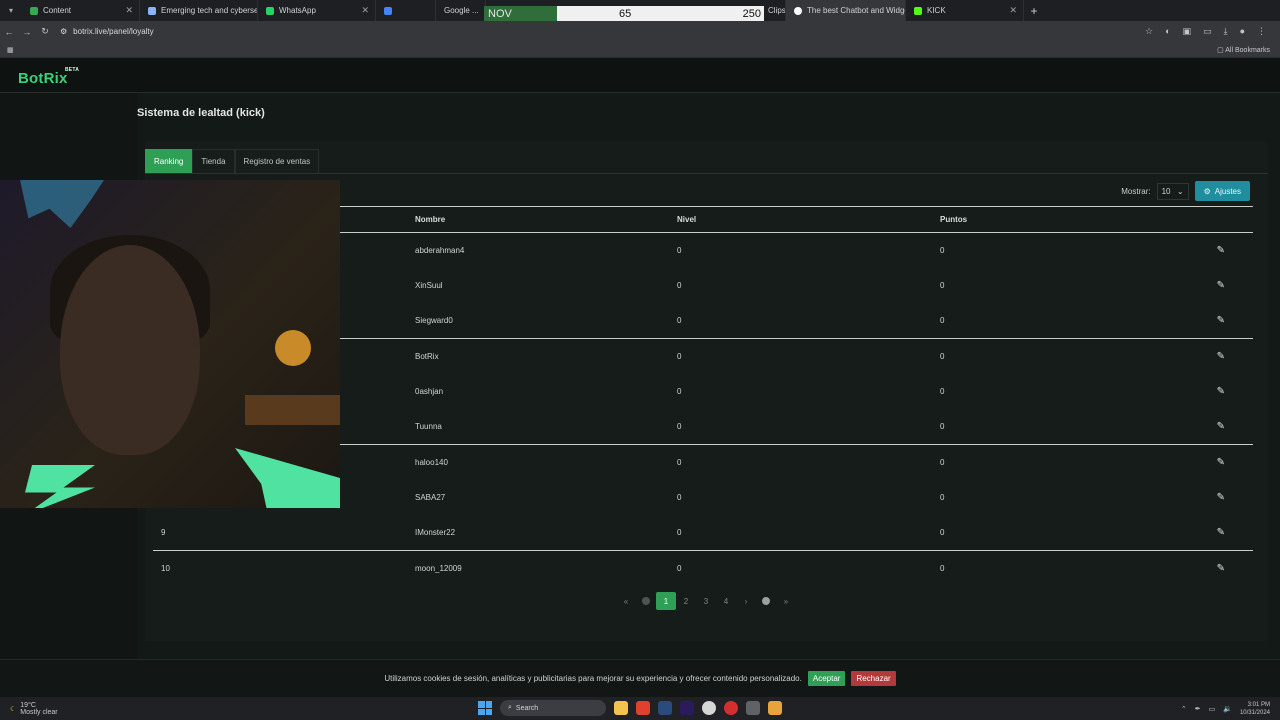 This screenshot has width=1280, height=720. I want to click on reload-icon: ↻, so click(45, 31).